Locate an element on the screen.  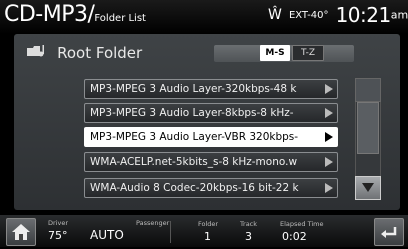
outside-temp: EXT-40° is located at coordinates (308, 15).